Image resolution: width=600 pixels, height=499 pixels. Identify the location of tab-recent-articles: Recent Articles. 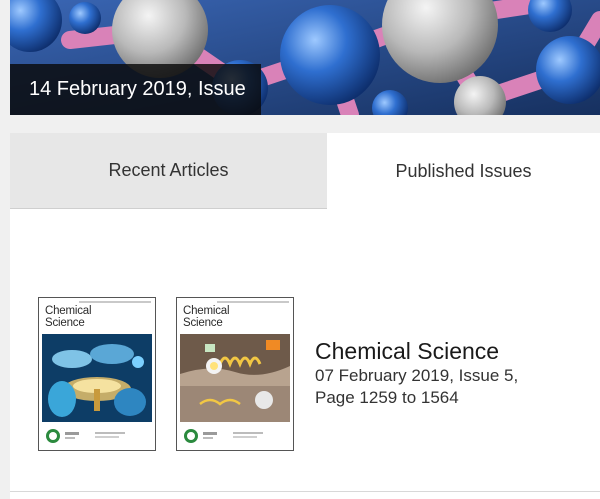
(168, 171).